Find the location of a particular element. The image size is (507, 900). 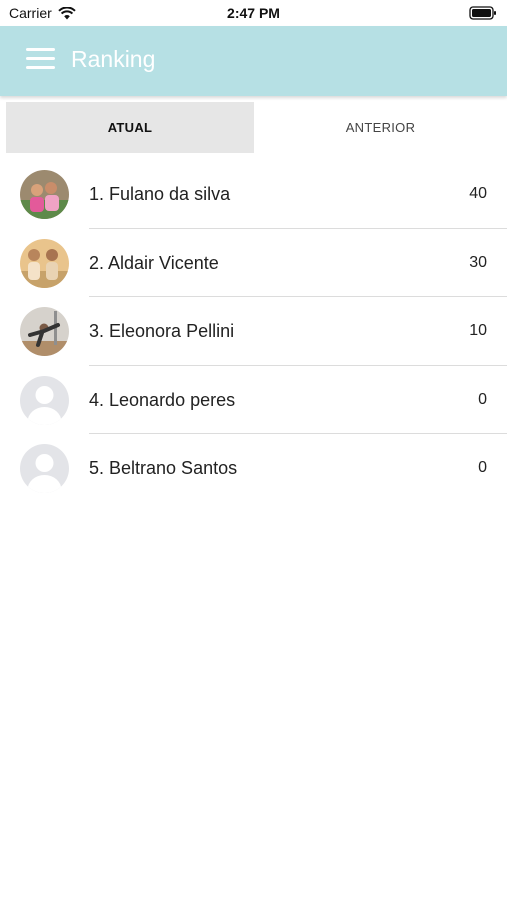

ranking-score: 30 is located at coordinates (478, 262).